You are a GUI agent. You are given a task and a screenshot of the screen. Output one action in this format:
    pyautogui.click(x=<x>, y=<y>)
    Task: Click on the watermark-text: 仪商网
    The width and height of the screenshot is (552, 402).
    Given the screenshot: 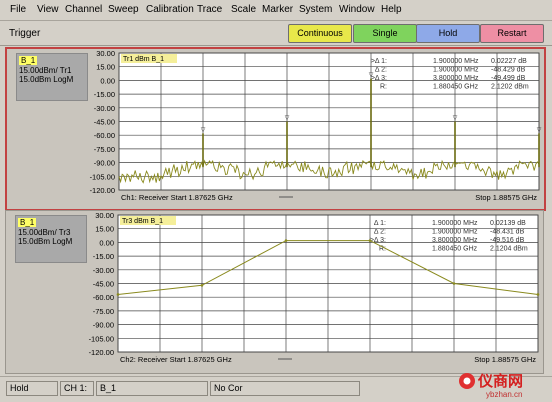 What is the action you would take?
    pyautogui.click(x=500, y=381)
    